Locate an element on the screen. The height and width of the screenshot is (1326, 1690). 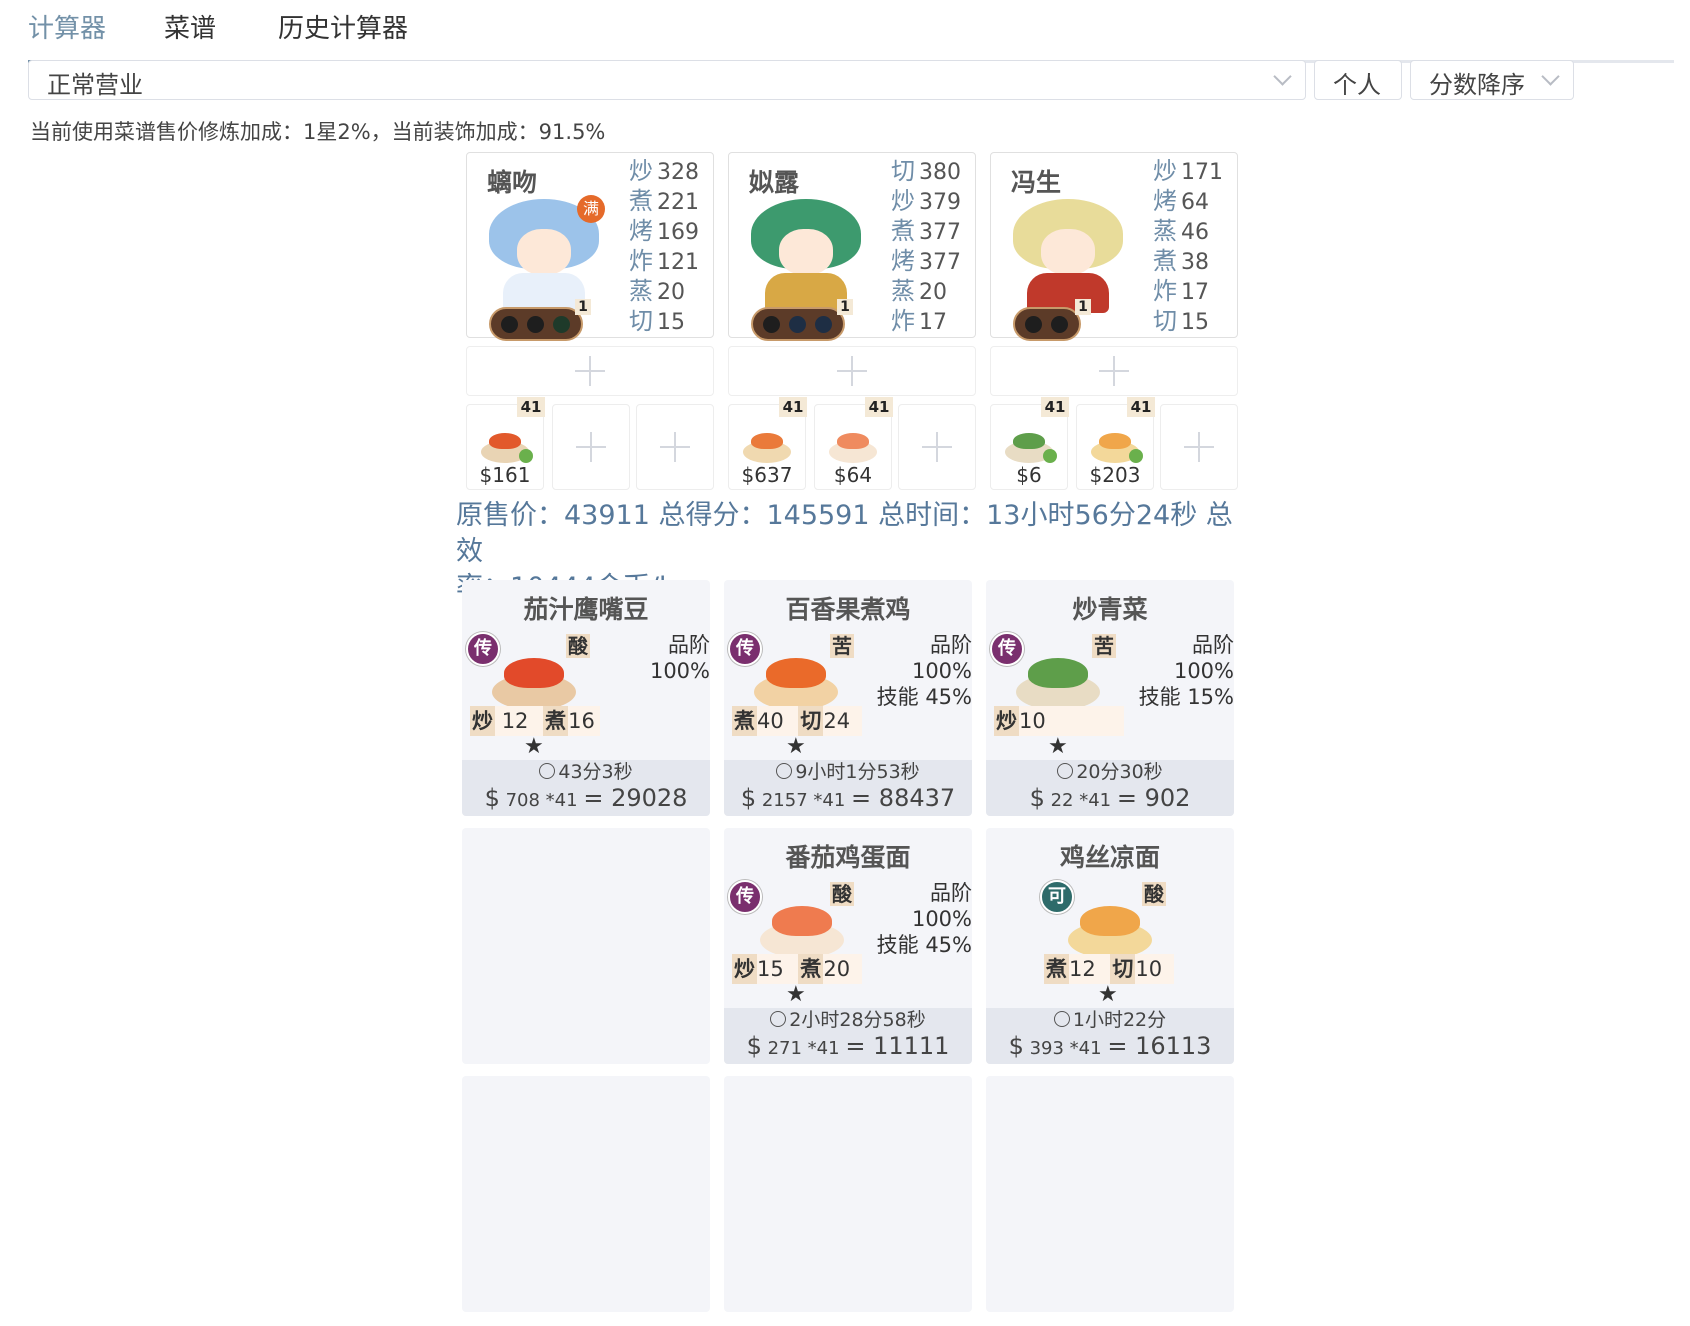
chef-stats: 切 380 炒 379 煮 377 烤 377 蒸 20 炸 17 is located at coordinates (926, 246).